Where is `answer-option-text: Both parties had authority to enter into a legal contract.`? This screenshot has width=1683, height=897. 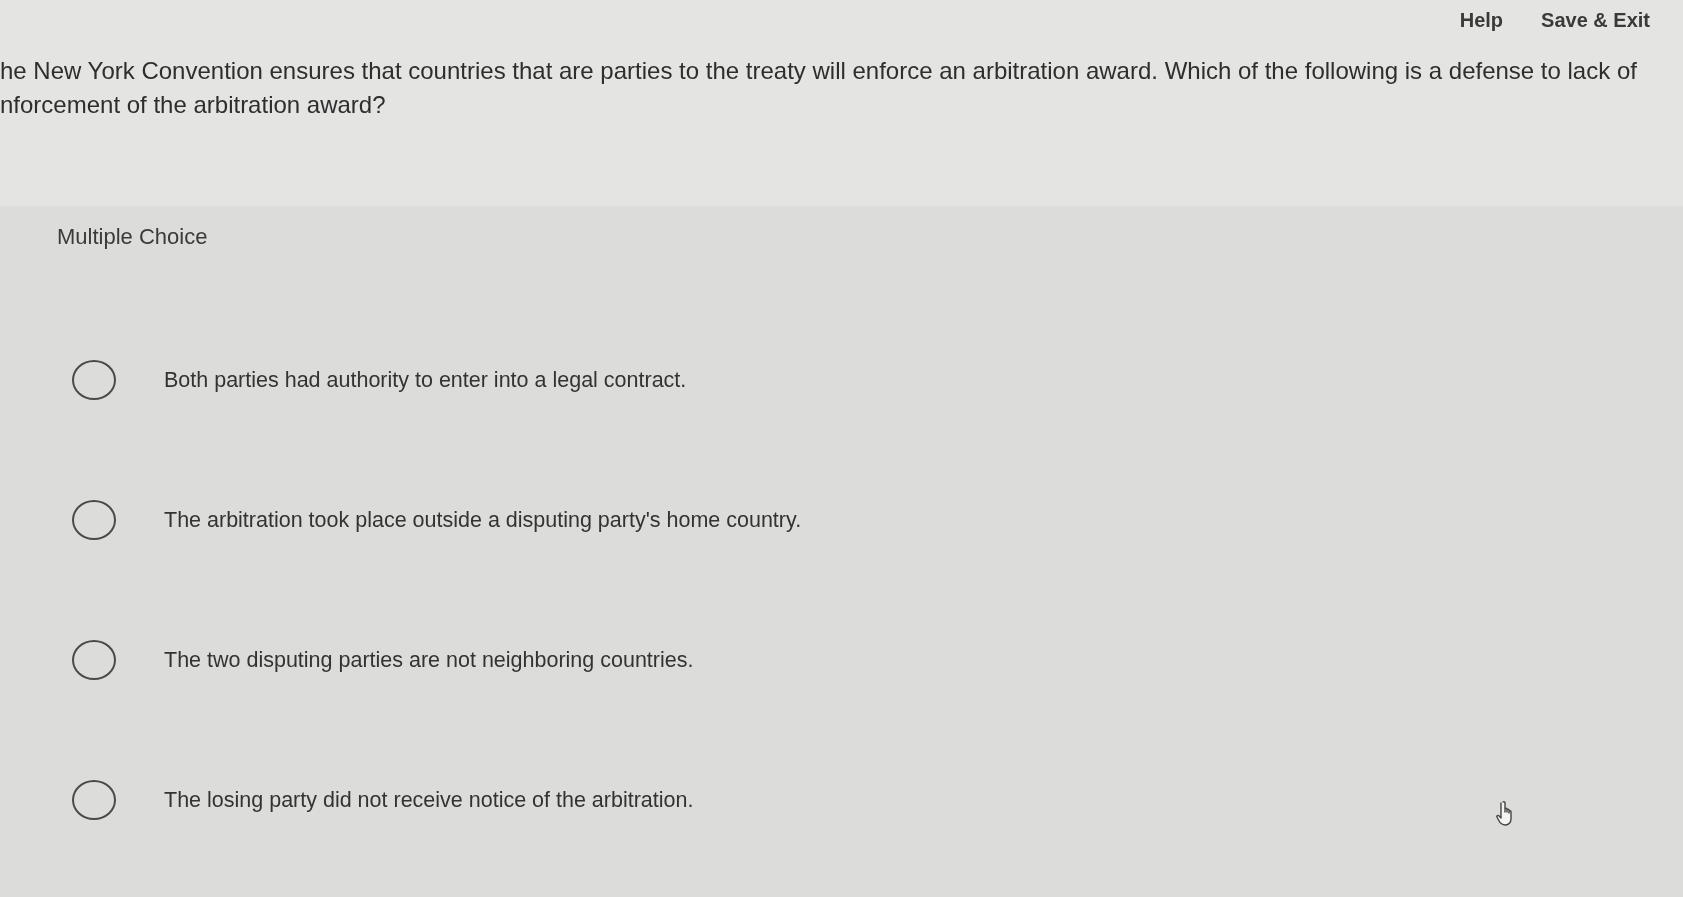
answer-option-text: Both parties had authority to enter into a legal contract. is located at coordinates (425, 380).